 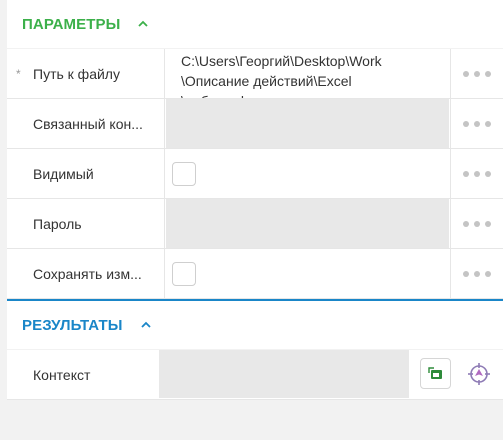 I want to click on target-button, so click(x=478, y=373).